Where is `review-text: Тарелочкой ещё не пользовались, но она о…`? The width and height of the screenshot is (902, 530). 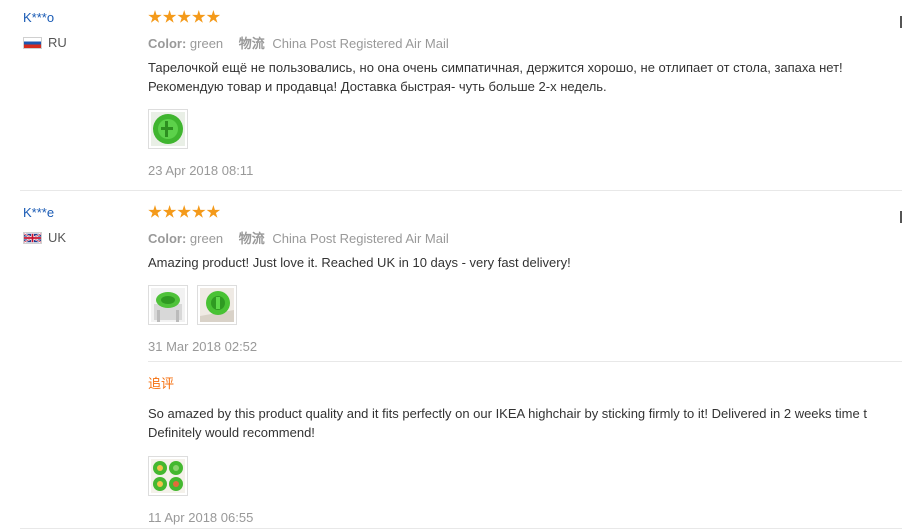 review-text: Тарелочкой ещё не пользовались, но она о… is located at coordinates (495, 77).